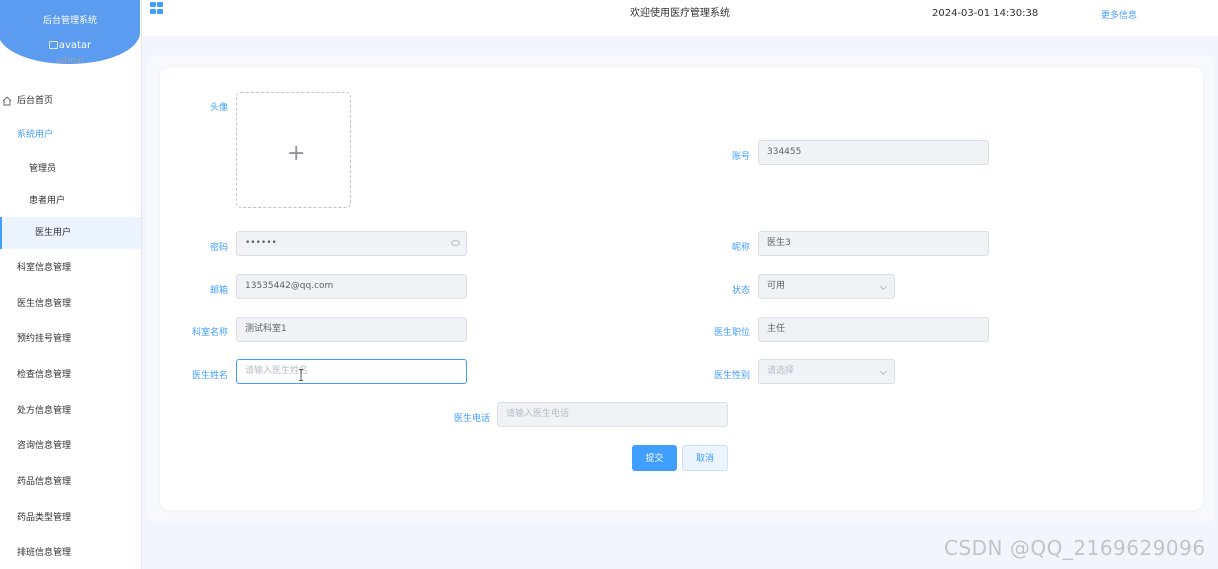  I want to click on avatar-label: 头像, so click(218, 108).